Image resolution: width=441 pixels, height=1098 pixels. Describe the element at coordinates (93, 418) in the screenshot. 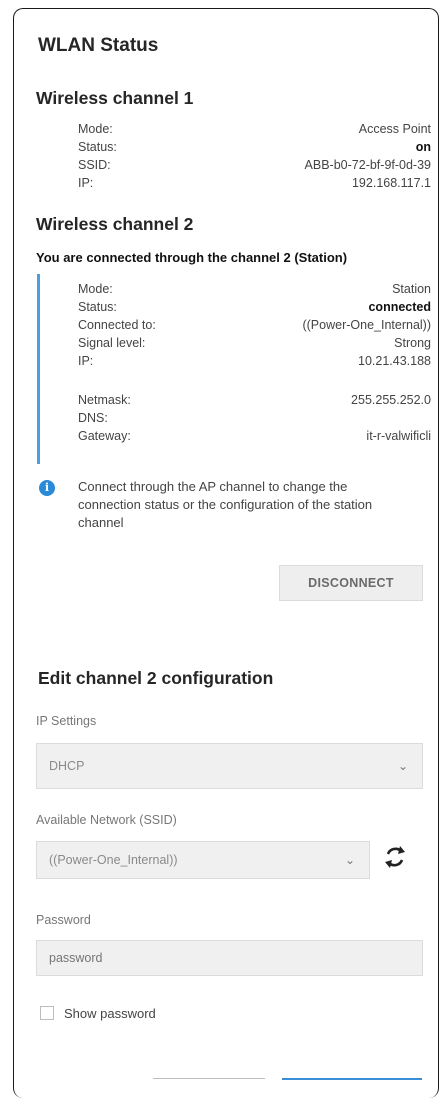

I see `channel2-dns-label: DNS:` at that location.